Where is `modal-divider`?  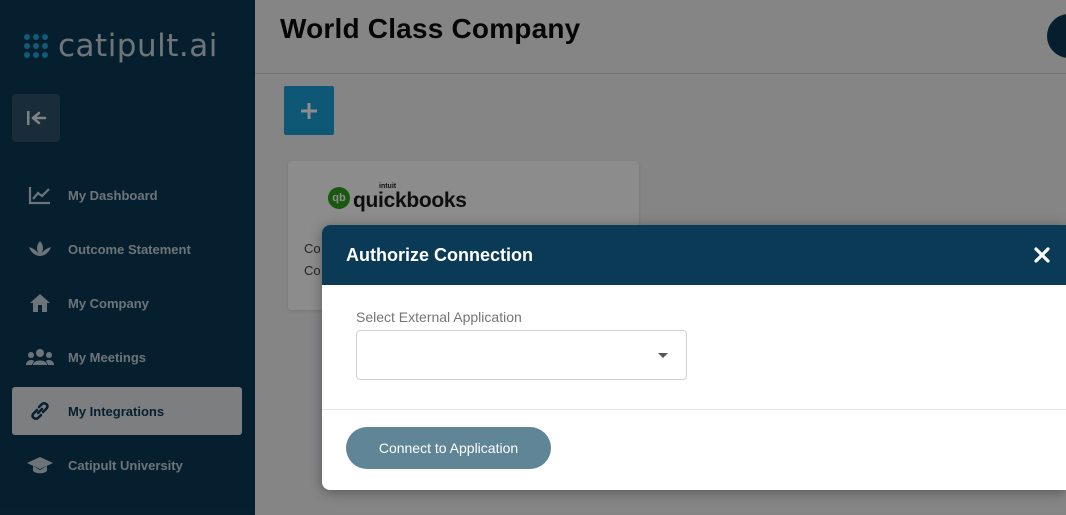
modal-divider is located at coordinates (694, 409).